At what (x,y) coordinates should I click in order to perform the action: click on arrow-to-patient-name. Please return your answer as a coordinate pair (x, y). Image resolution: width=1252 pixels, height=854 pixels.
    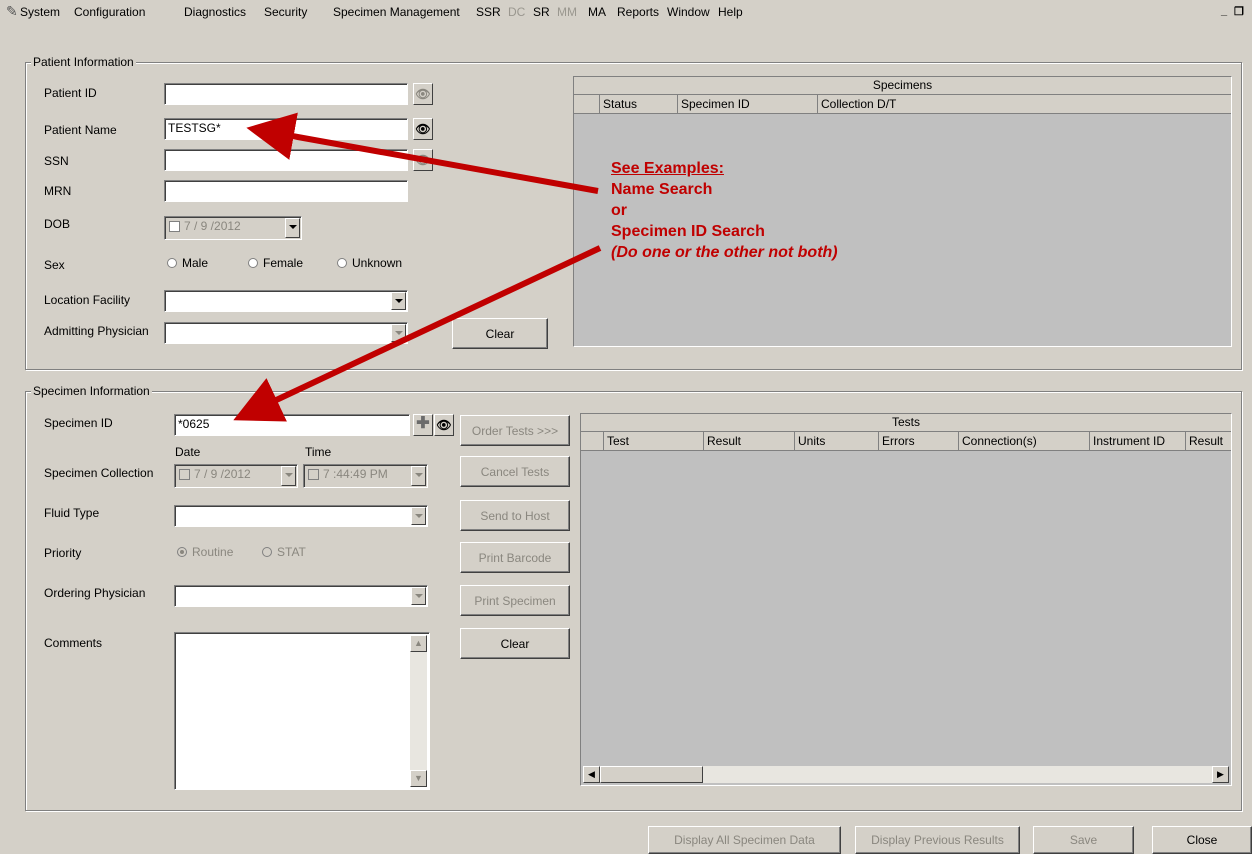
    Looking at the image, I should click on (422, 153).